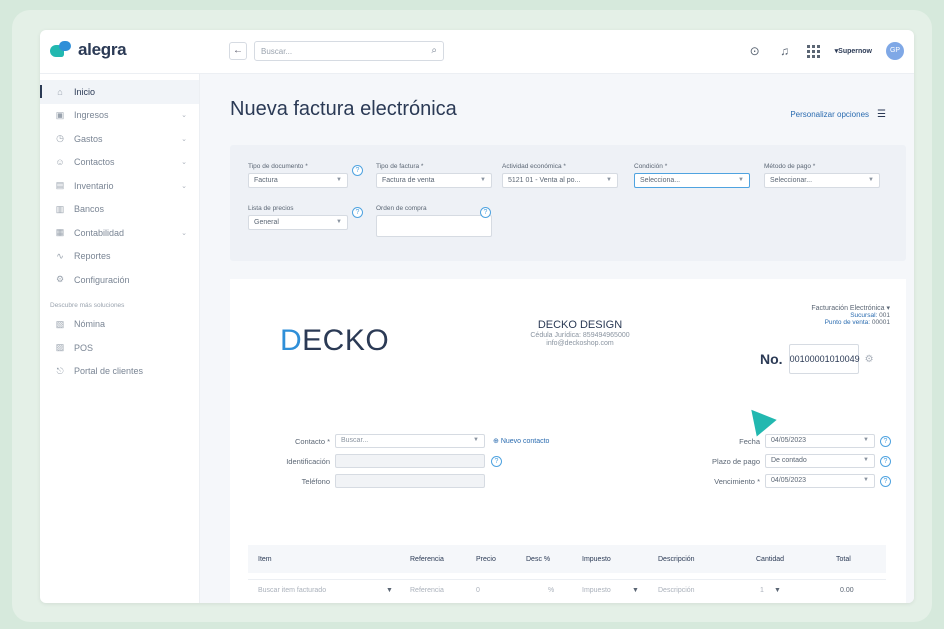 The width and height of the screenshot is (944, 629). I want to click on price-input: 0, so click(478, 590).